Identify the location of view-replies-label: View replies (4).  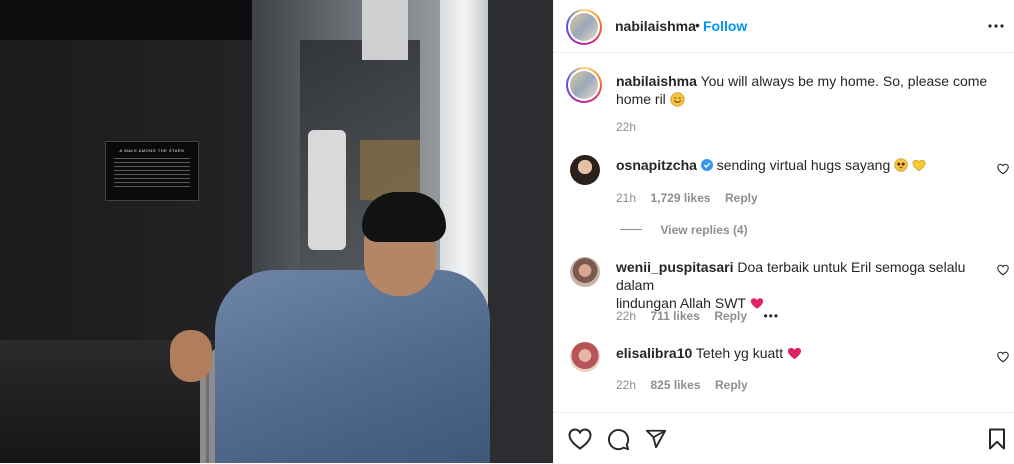
(703, 230).